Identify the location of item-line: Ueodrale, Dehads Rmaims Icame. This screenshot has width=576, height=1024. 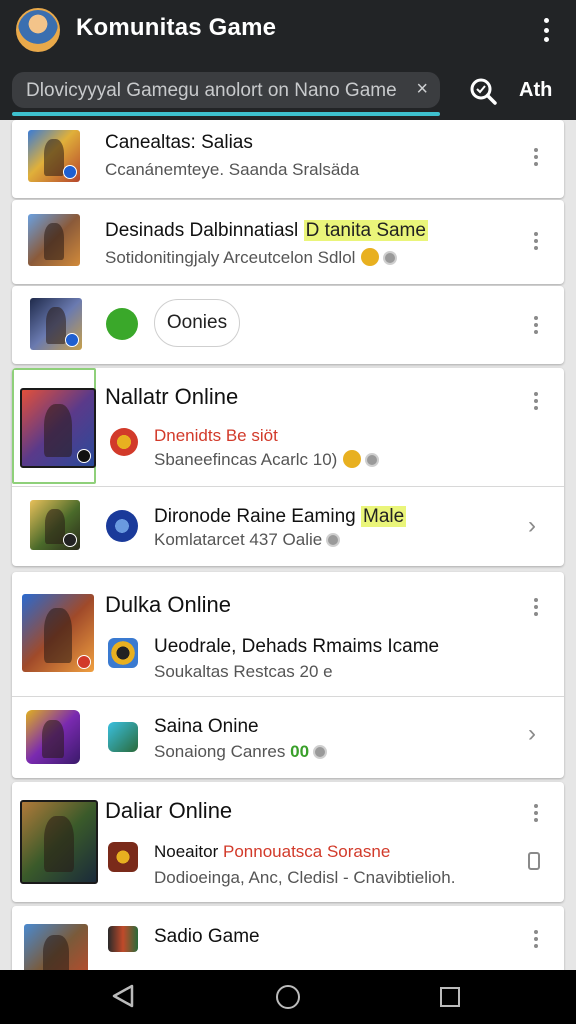
(297, 646).